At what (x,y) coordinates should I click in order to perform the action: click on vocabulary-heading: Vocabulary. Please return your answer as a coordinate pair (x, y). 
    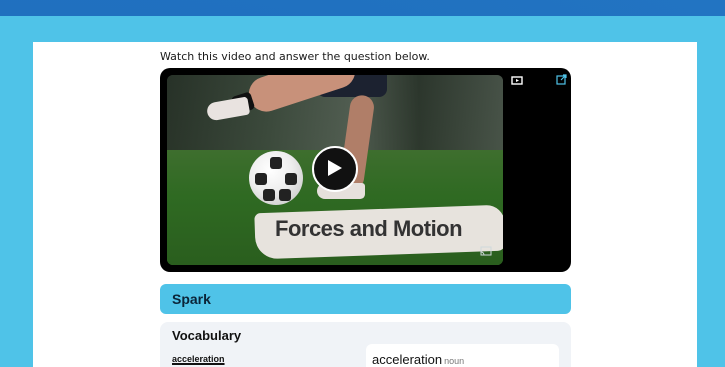
    Looking at the image, I should click on (207, 335).